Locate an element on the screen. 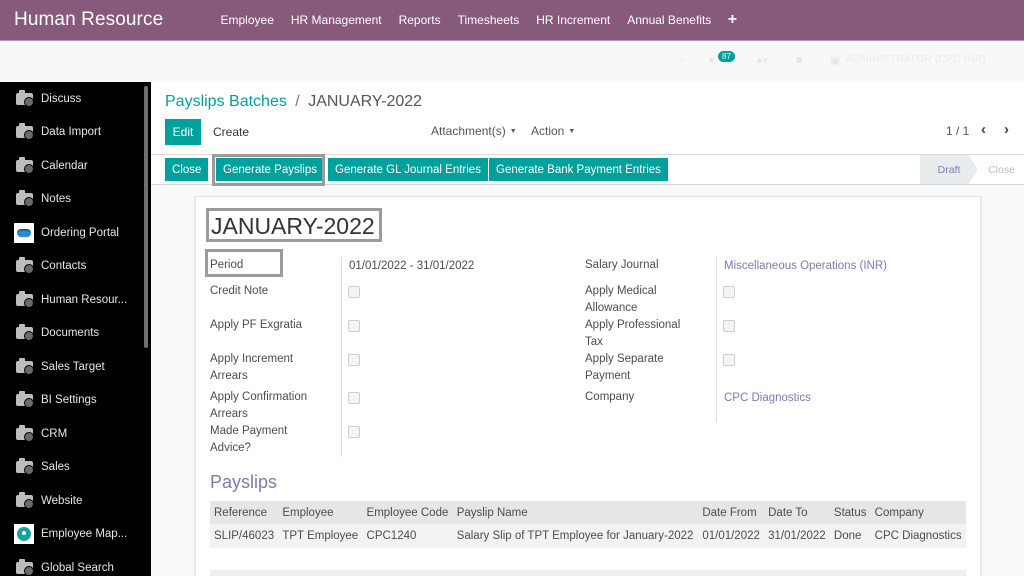  sidebar-item-documents: Documents is located at coordinates (75, 334).